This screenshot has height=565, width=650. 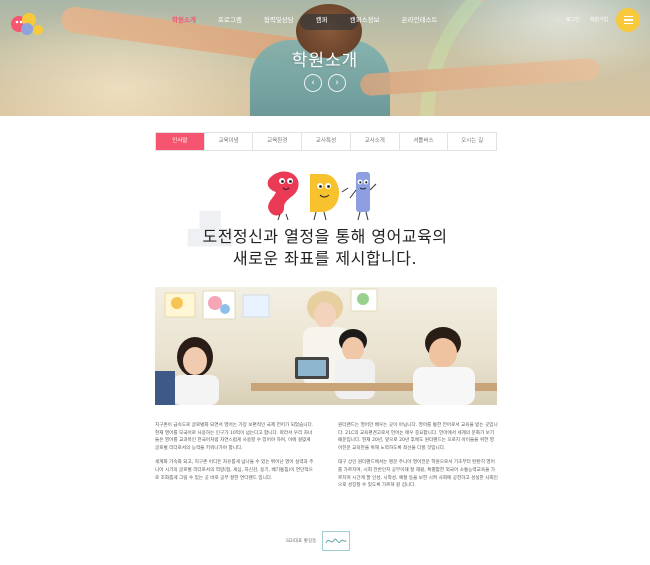 What do you see at coordinates (184, 19) in the screenshot?
I see `nav-item-about: 학원소개` at bounding box center [184, 19].